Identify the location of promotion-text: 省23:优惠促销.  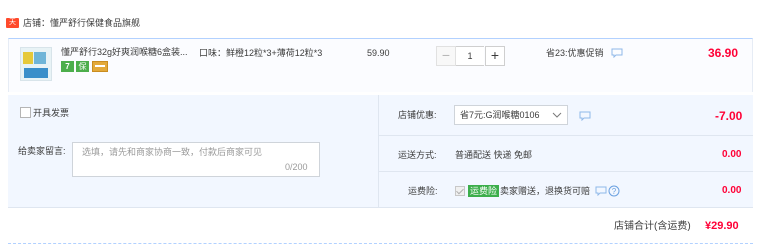
(575, 53).